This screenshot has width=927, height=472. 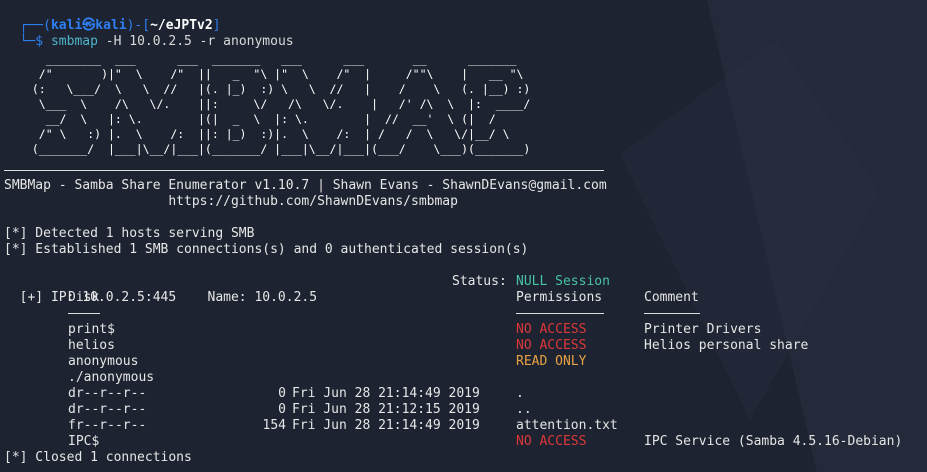 I want to click on share-name: anonymous, so click(x=103, y=361).